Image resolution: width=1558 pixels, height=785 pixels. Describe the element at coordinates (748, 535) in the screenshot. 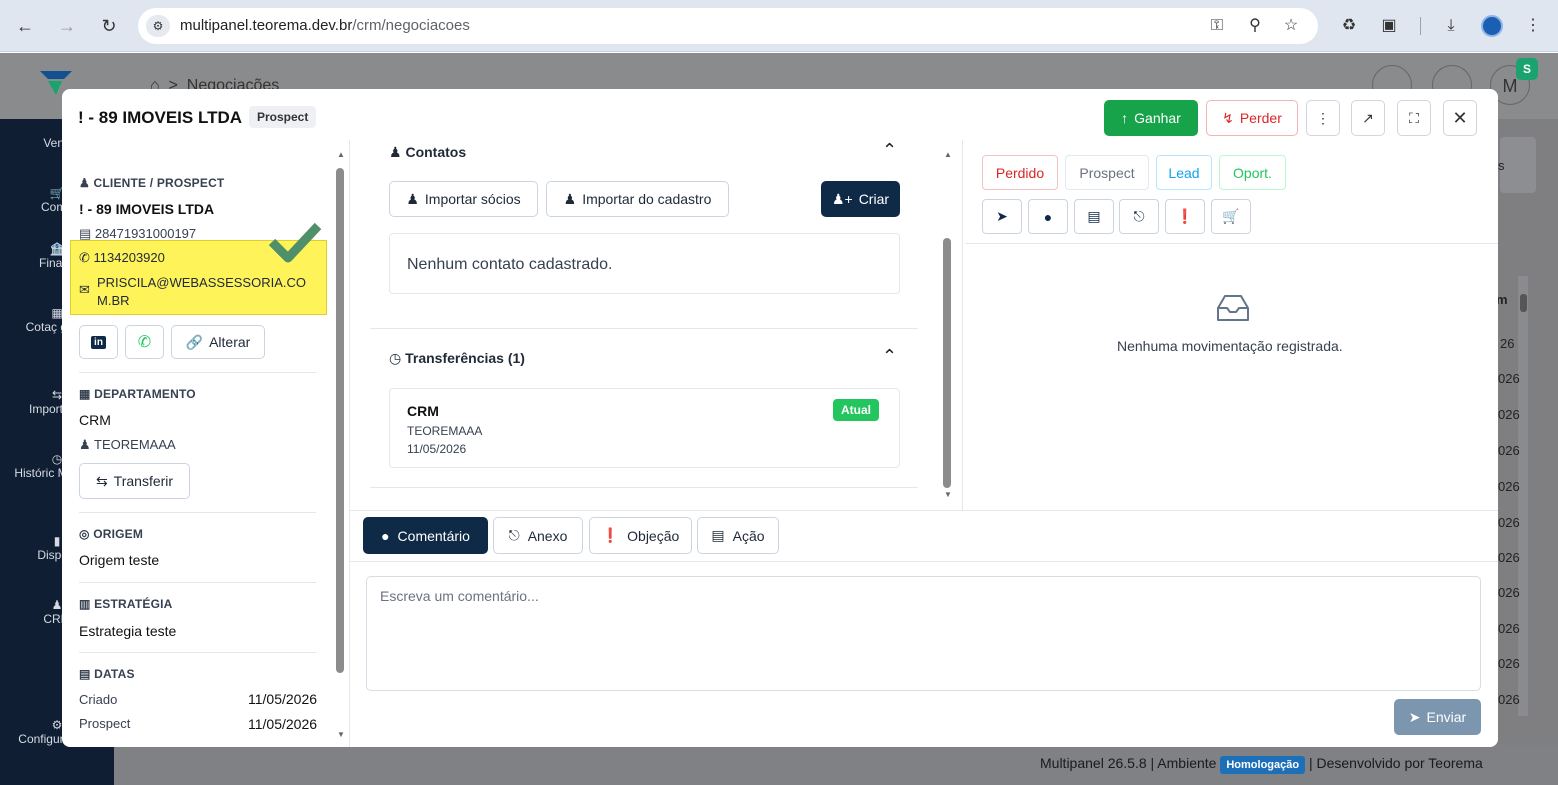

I see `tab-label: Ação` at that location.